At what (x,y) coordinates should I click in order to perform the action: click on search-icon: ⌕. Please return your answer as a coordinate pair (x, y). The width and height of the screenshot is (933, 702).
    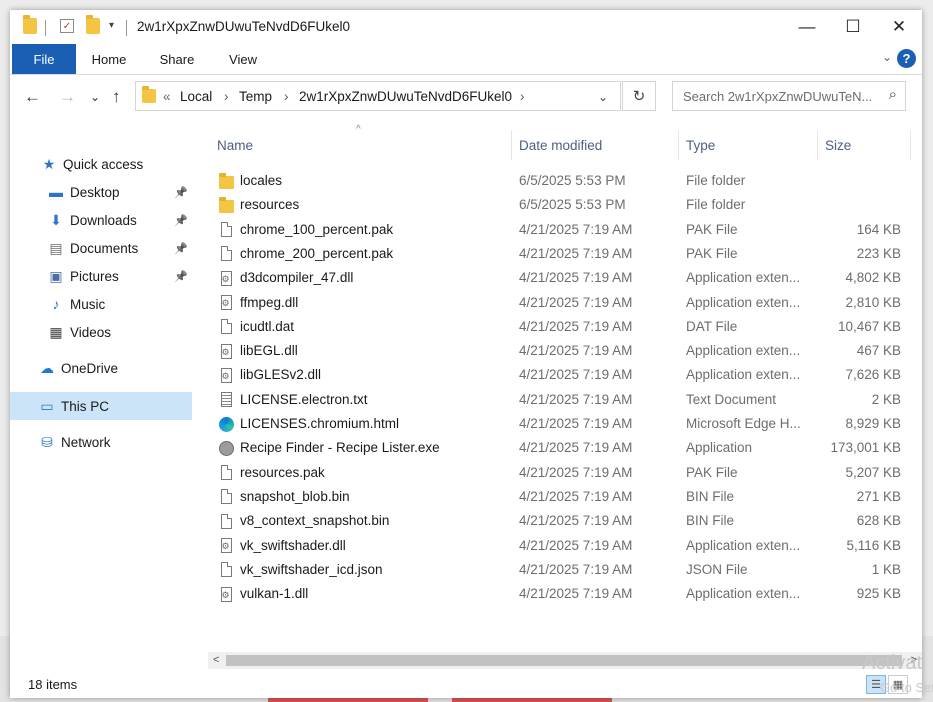
    Looking at the image, I should click on (893, 94).